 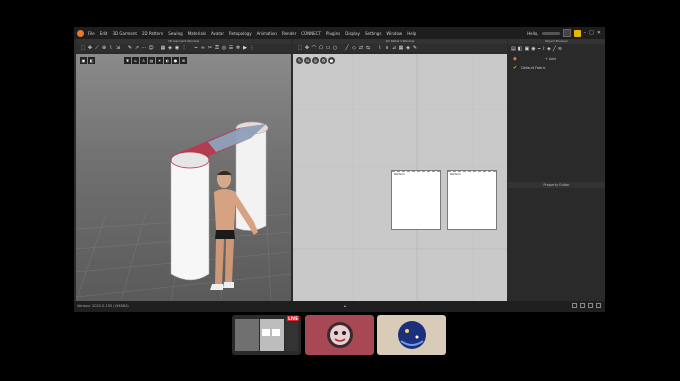 What do you see at coordinates (556, 67) in the screenshot?
I see `fabric-list-item: ✔ Default Fabric` at bounding box center [556, 67].